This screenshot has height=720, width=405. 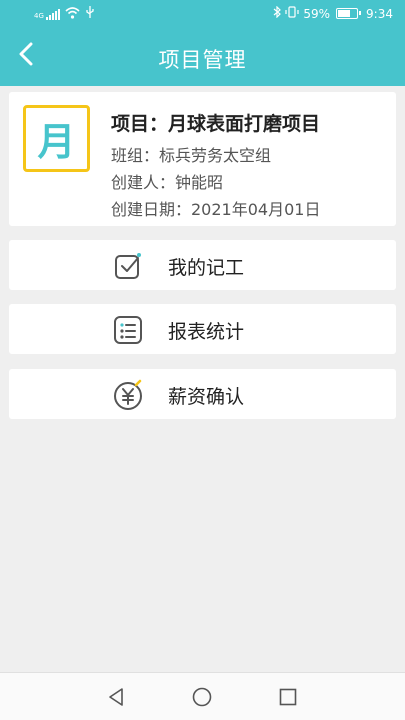 What do you see at coordinates (349, 13) in the screenshot?
I see `battery-icon` at bounding box center [349, 13].